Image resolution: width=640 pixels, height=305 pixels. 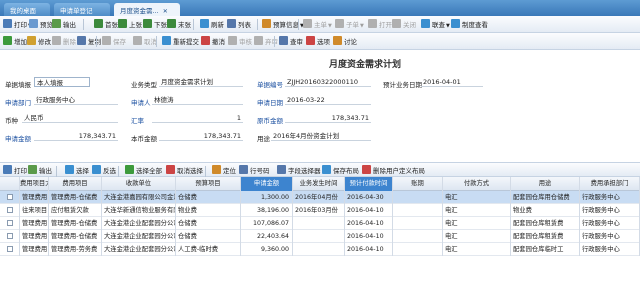 I want to click on modify-button: 修改, so click(x=39, y=42).